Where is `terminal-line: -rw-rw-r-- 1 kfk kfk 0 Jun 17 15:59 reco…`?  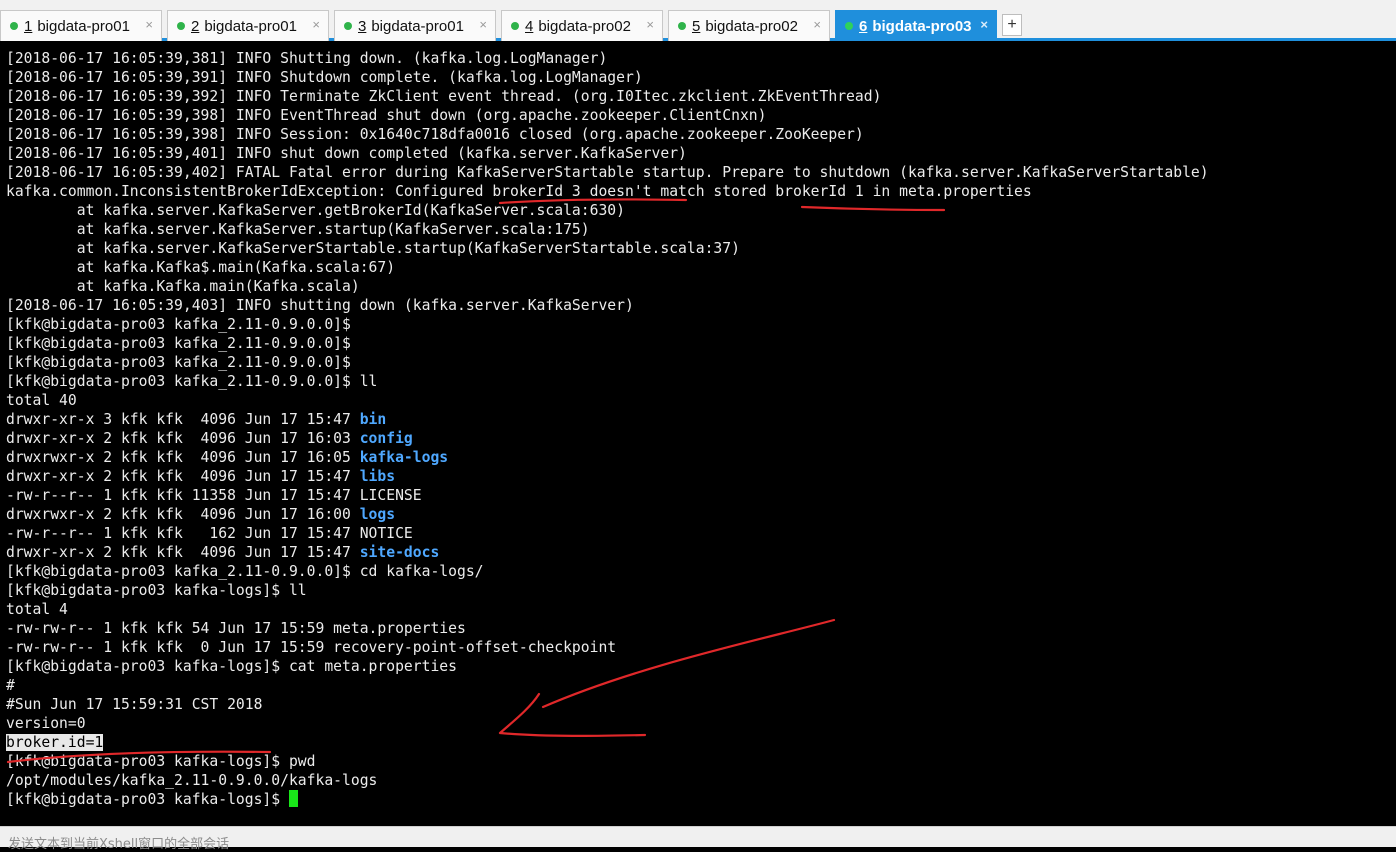
terminal-line: -rw-rw-r-- 1 kfk kfk 0 Jun 17 15:59 reco… is located at coordinates (311, 647).